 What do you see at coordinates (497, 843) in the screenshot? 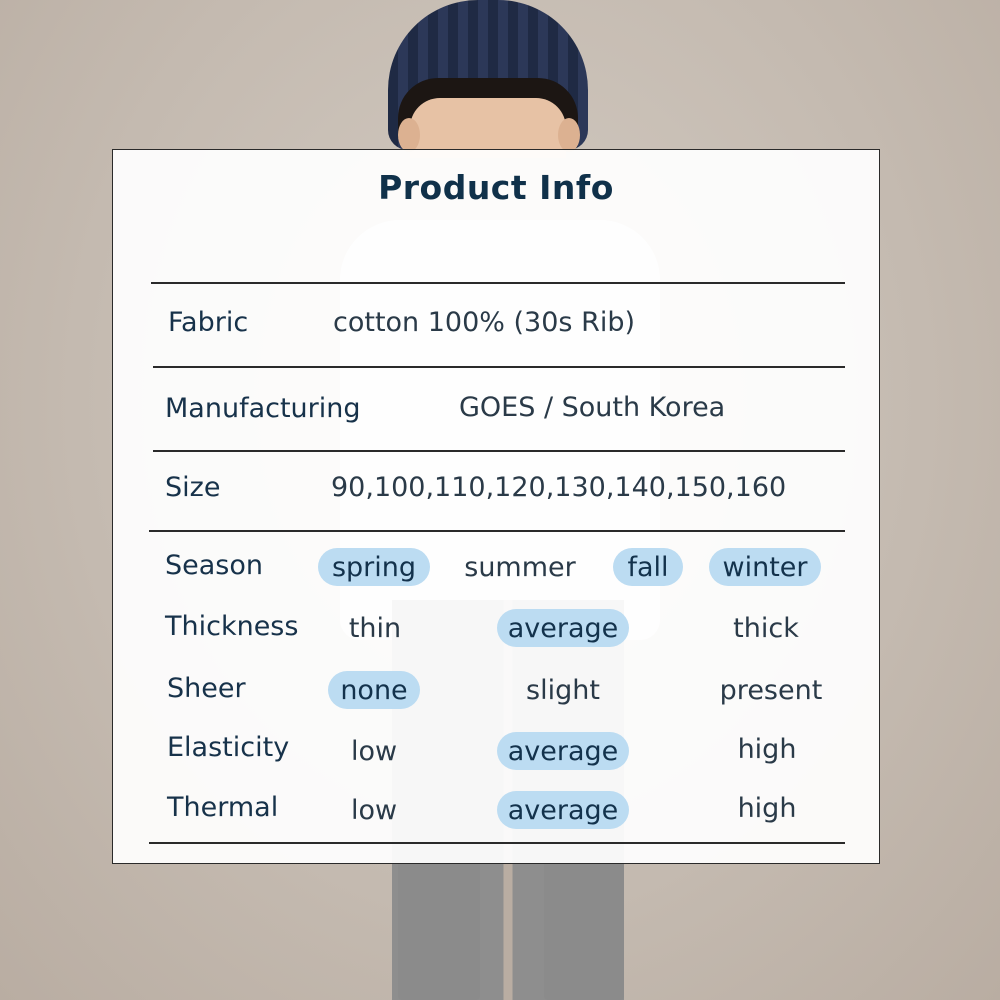
I see `divider-bottom` at bounding box center [497, 843].